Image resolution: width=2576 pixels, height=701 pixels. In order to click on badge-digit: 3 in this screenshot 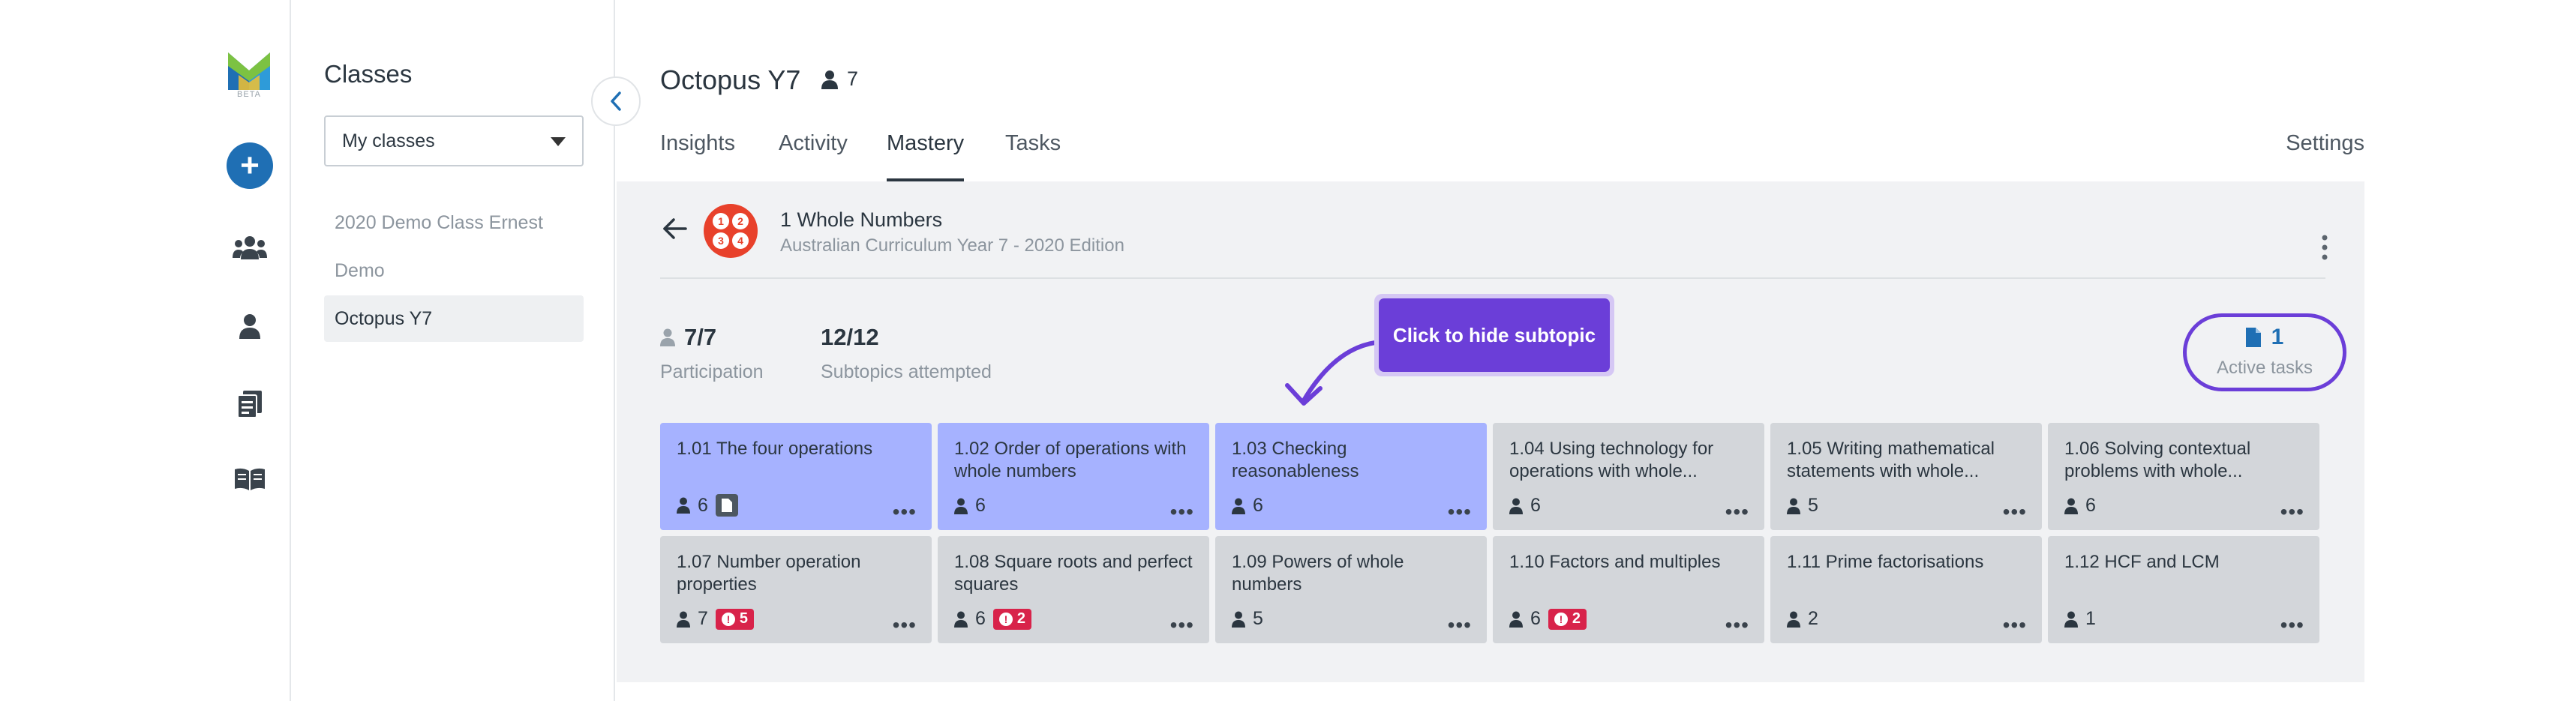, I will do `click(721, 241)`.